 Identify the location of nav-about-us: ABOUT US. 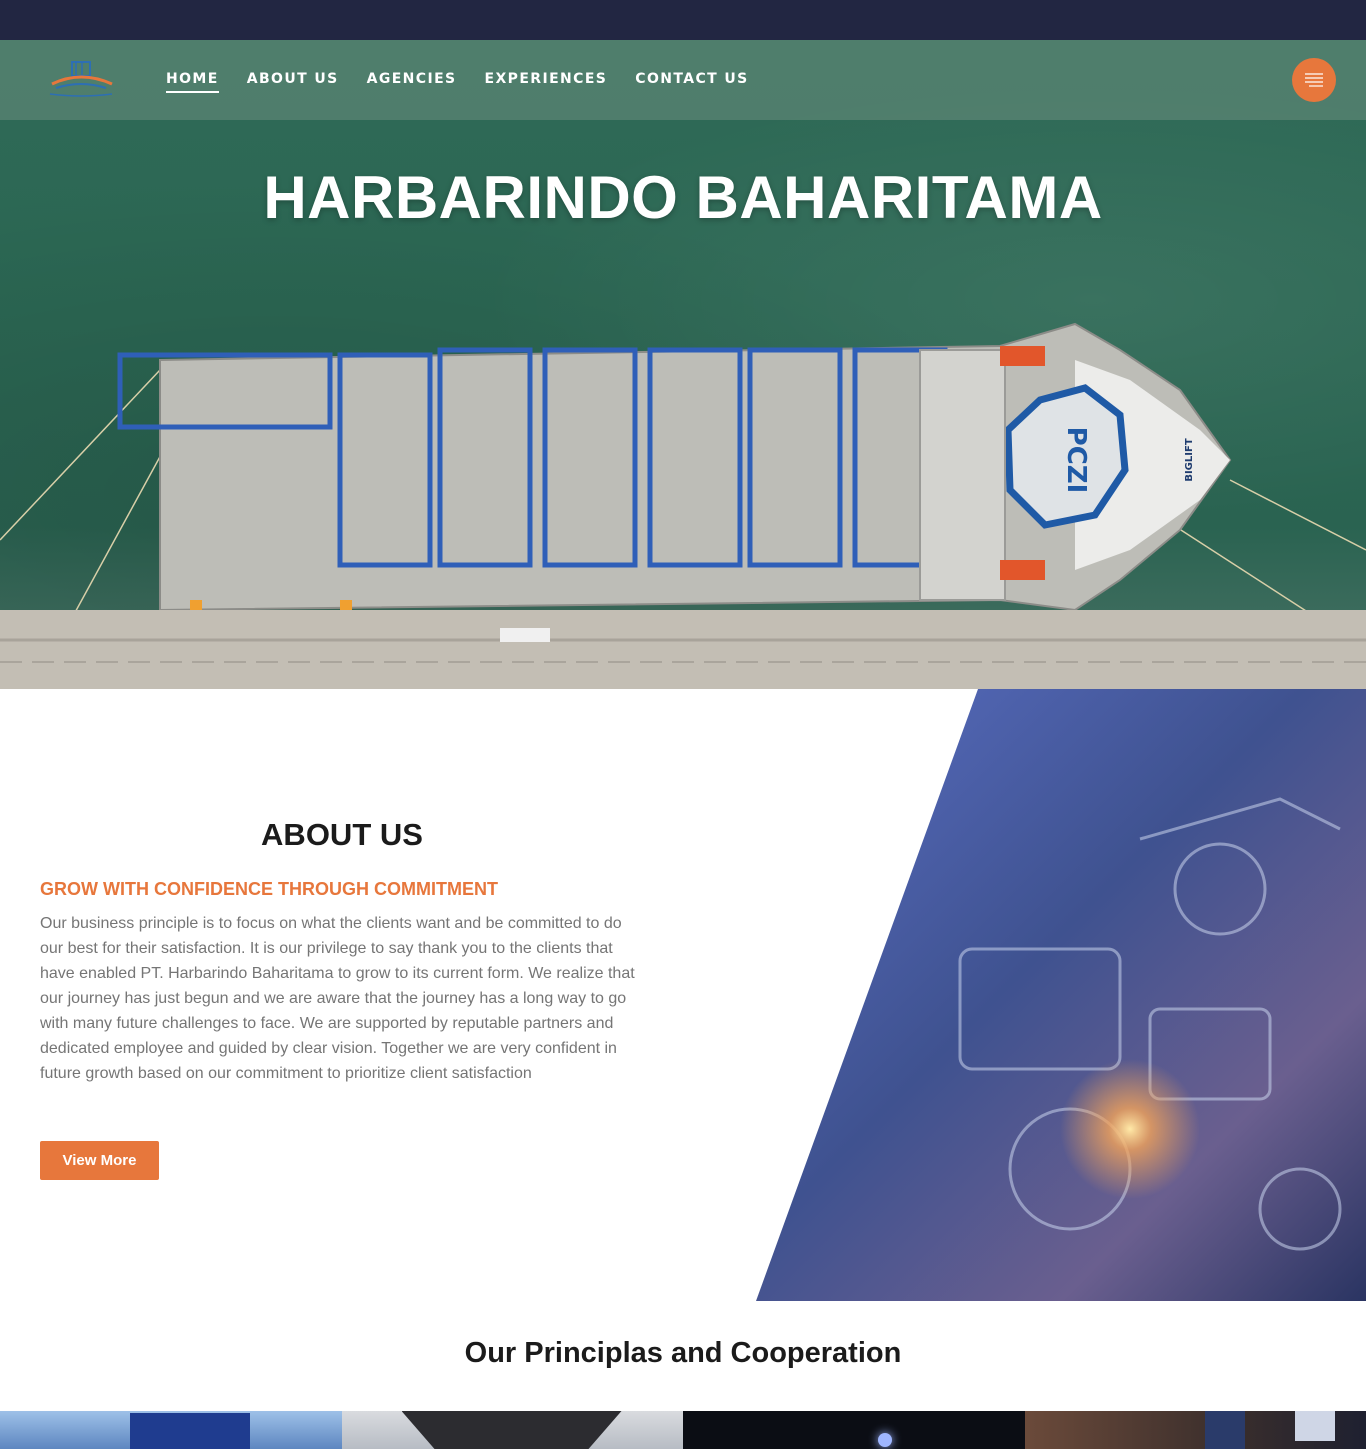
(293, 82).